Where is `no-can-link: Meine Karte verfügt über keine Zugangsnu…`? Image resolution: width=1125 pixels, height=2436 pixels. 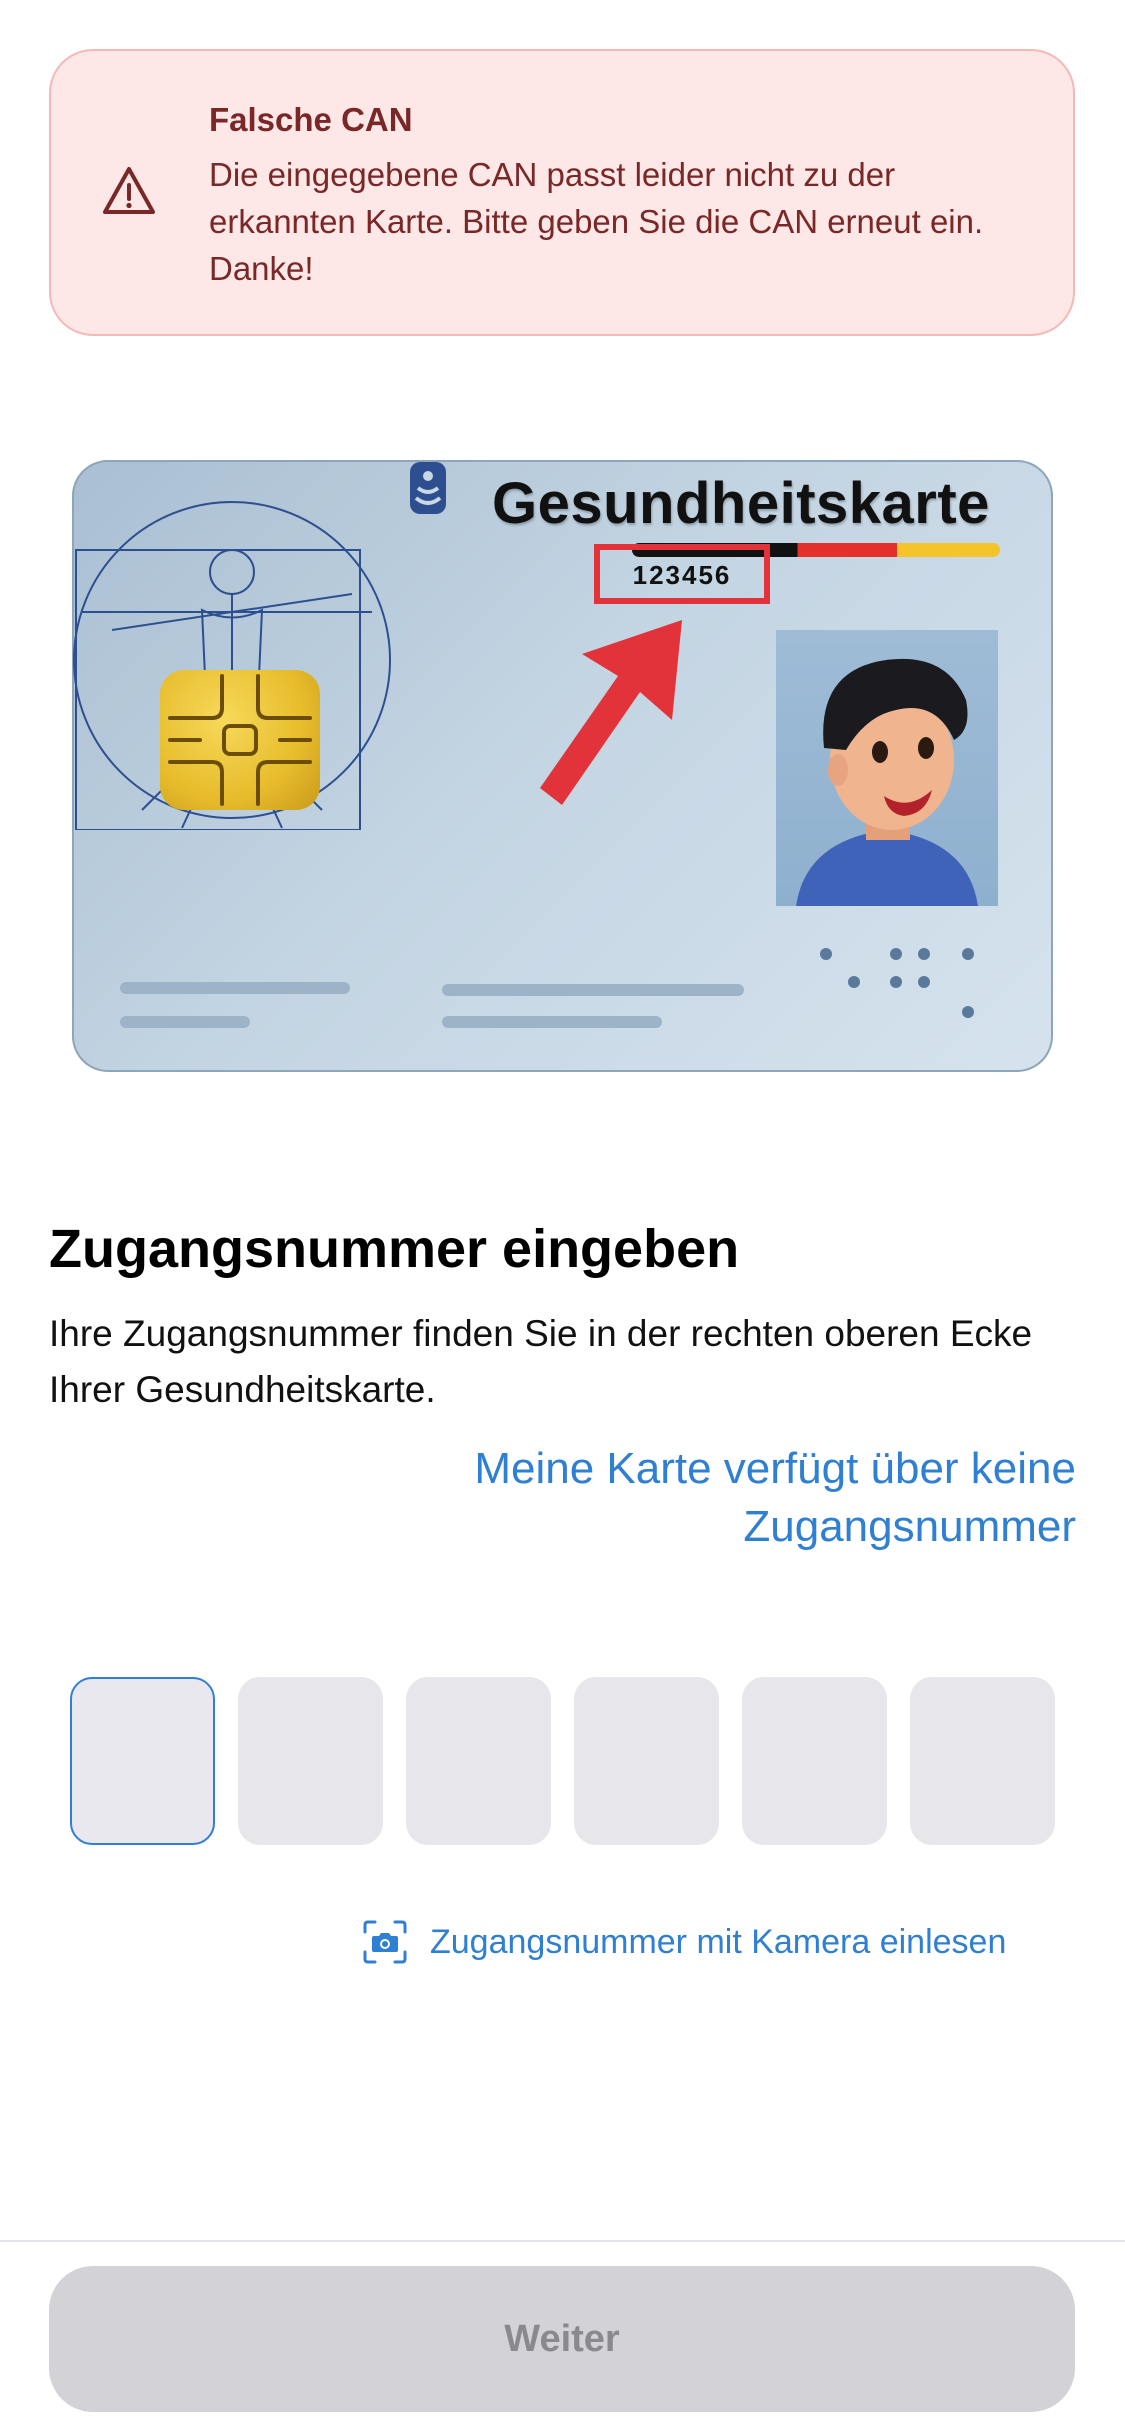
no-can-link: Meine Karte verfügt über keine Zugangsnu… is located at coordinates (676, 1498).